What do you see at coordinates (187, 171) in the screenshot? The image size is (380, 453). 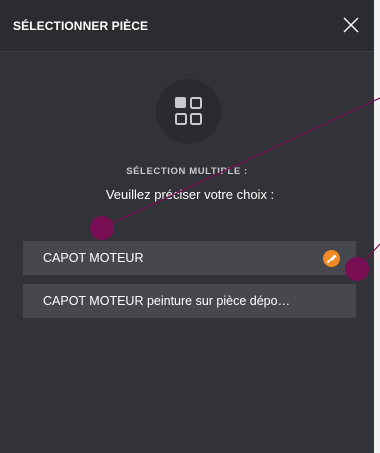 I see `section-label: SÉLECTION MULTIPLE :` at bounding box center [187, 171].